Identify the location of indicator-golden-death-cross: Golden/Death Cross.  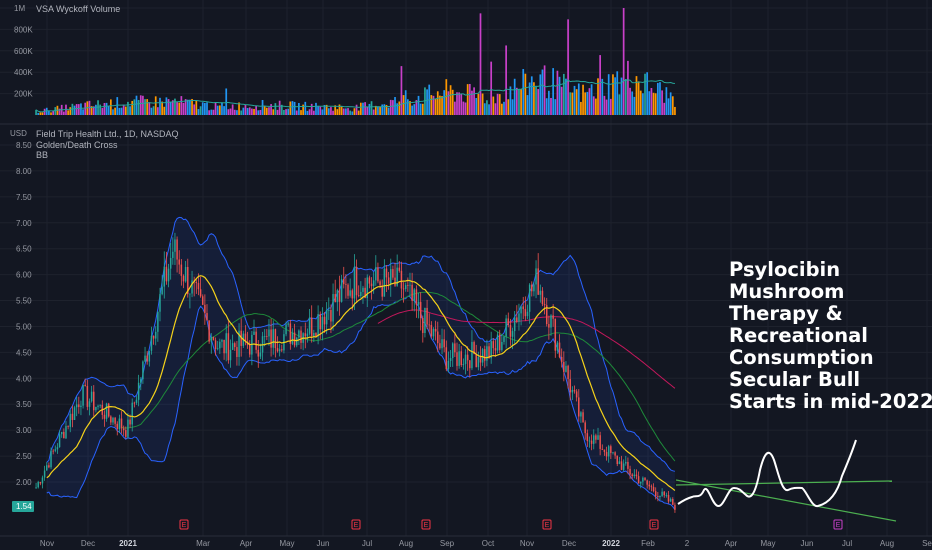
(77, 145).